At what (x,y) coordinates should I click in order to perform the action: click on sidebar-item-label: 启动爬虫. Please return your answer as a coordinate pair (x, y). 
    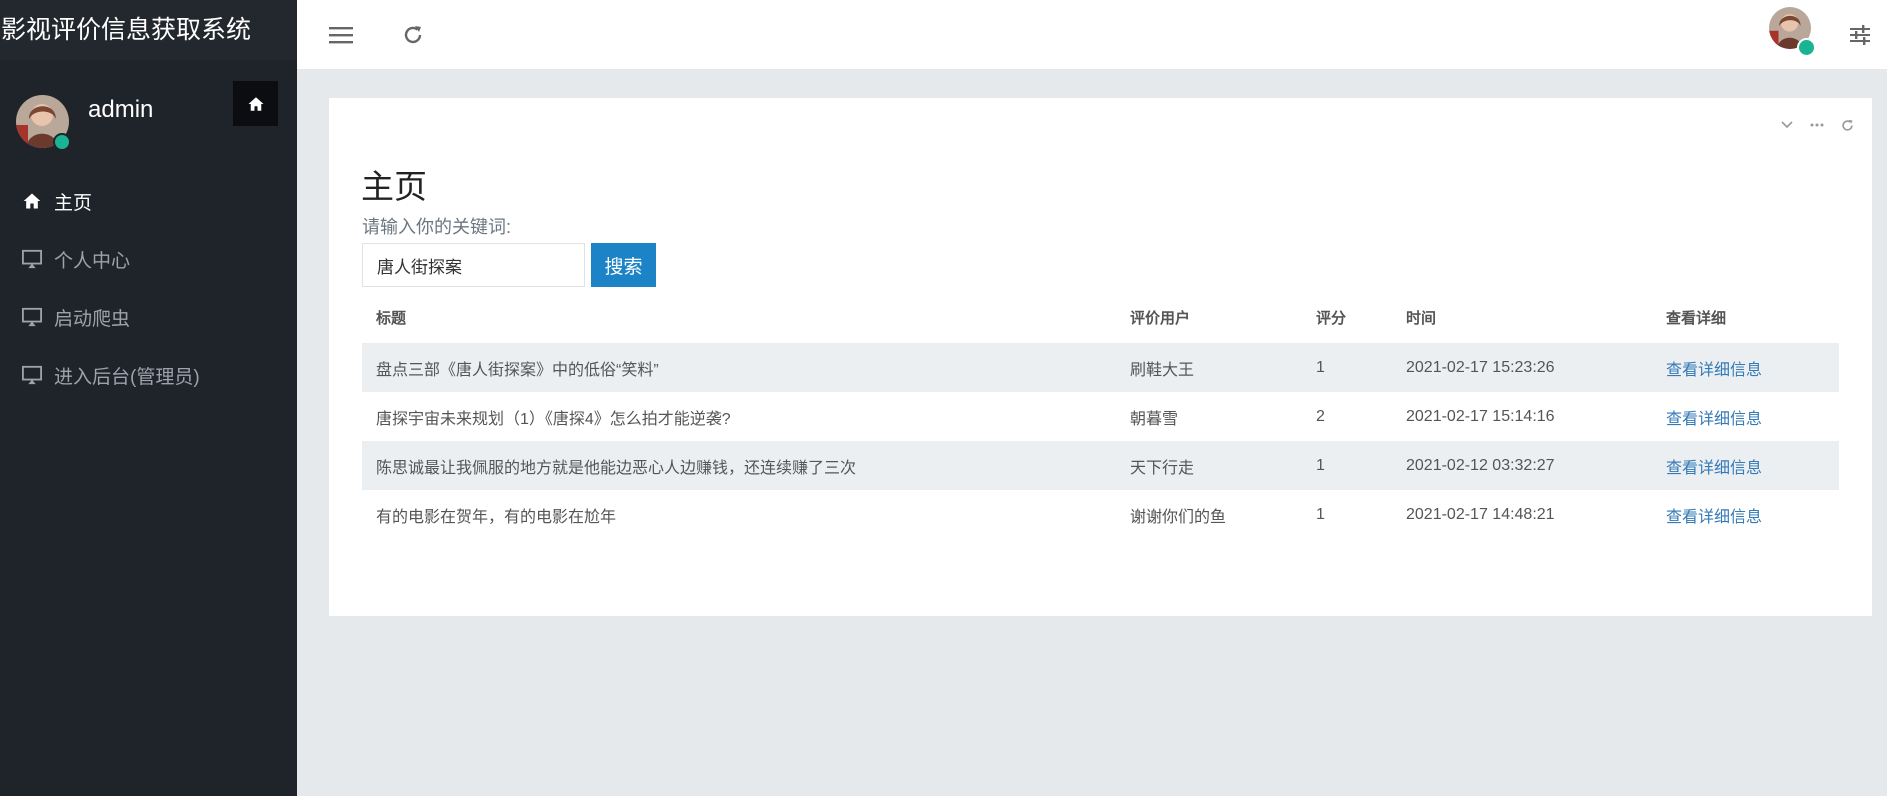
    Looking at the image, I should click on (92, 319).